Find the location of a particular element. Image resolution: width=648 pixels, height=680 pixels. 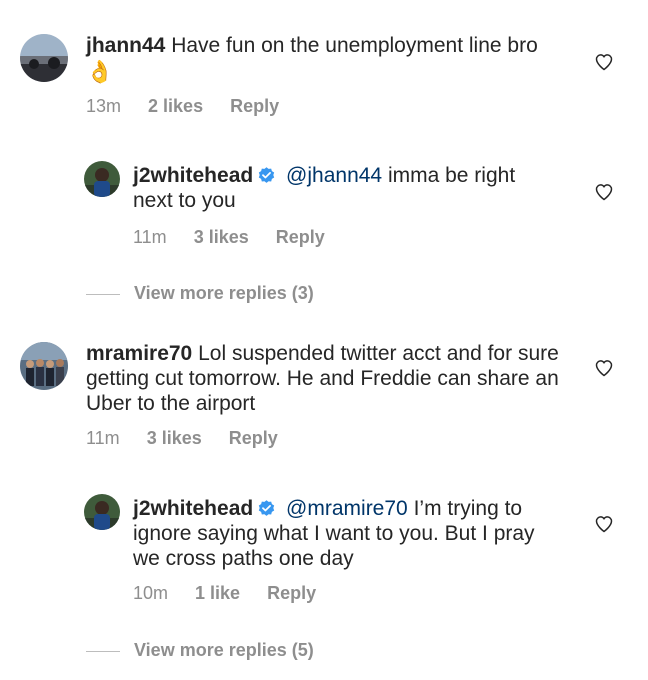

view-more-replies-button: View more replies (5) is located at coordinates (224, 650).